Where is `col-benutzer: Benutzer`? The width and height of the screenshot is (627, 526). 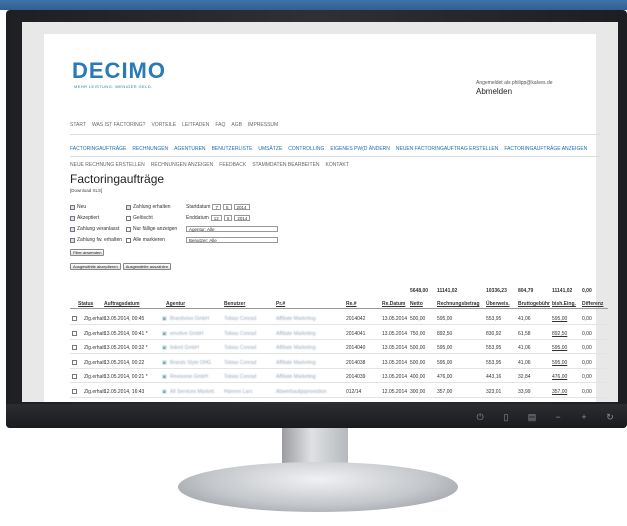
col-benutzer: Benutzer is located at coordinates (234, 304).